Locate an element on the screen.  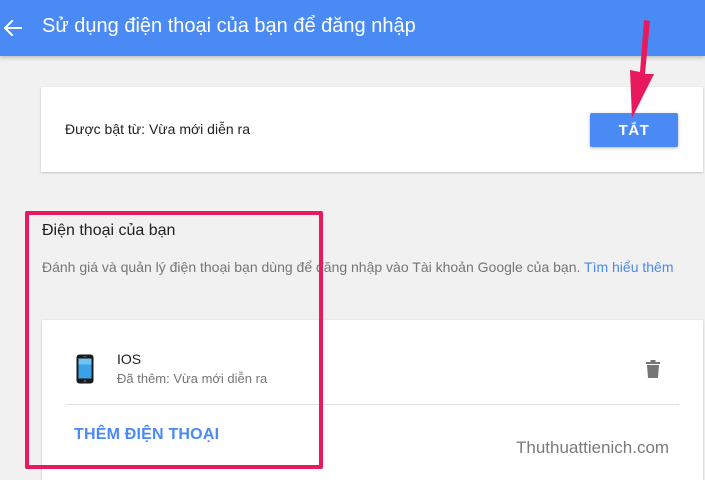
learn-more-link: Tìm hiểu thêm is located at coordinates (628, 267).